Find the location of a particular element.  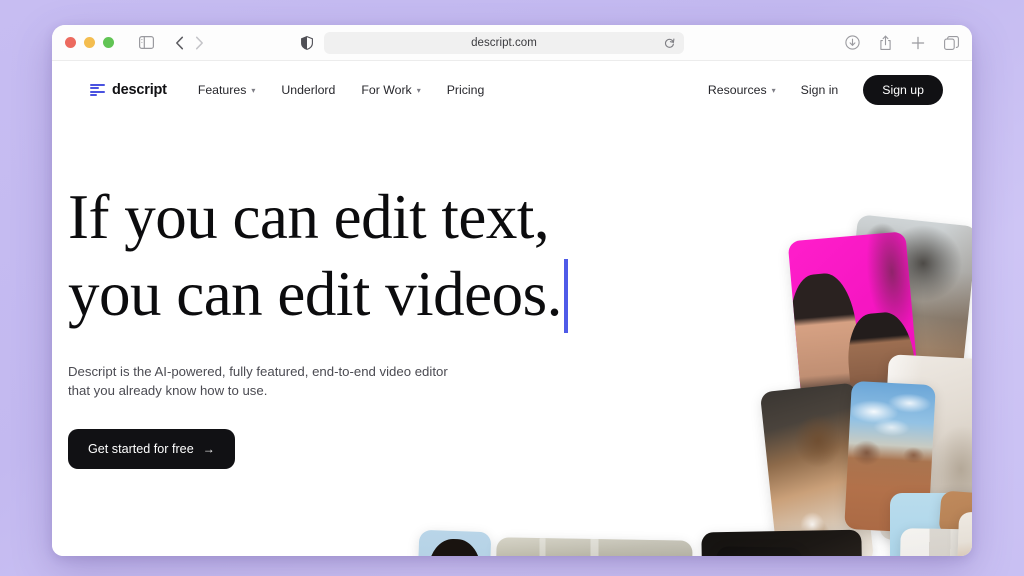

downloads-icon is located at coordinates (852, 42).